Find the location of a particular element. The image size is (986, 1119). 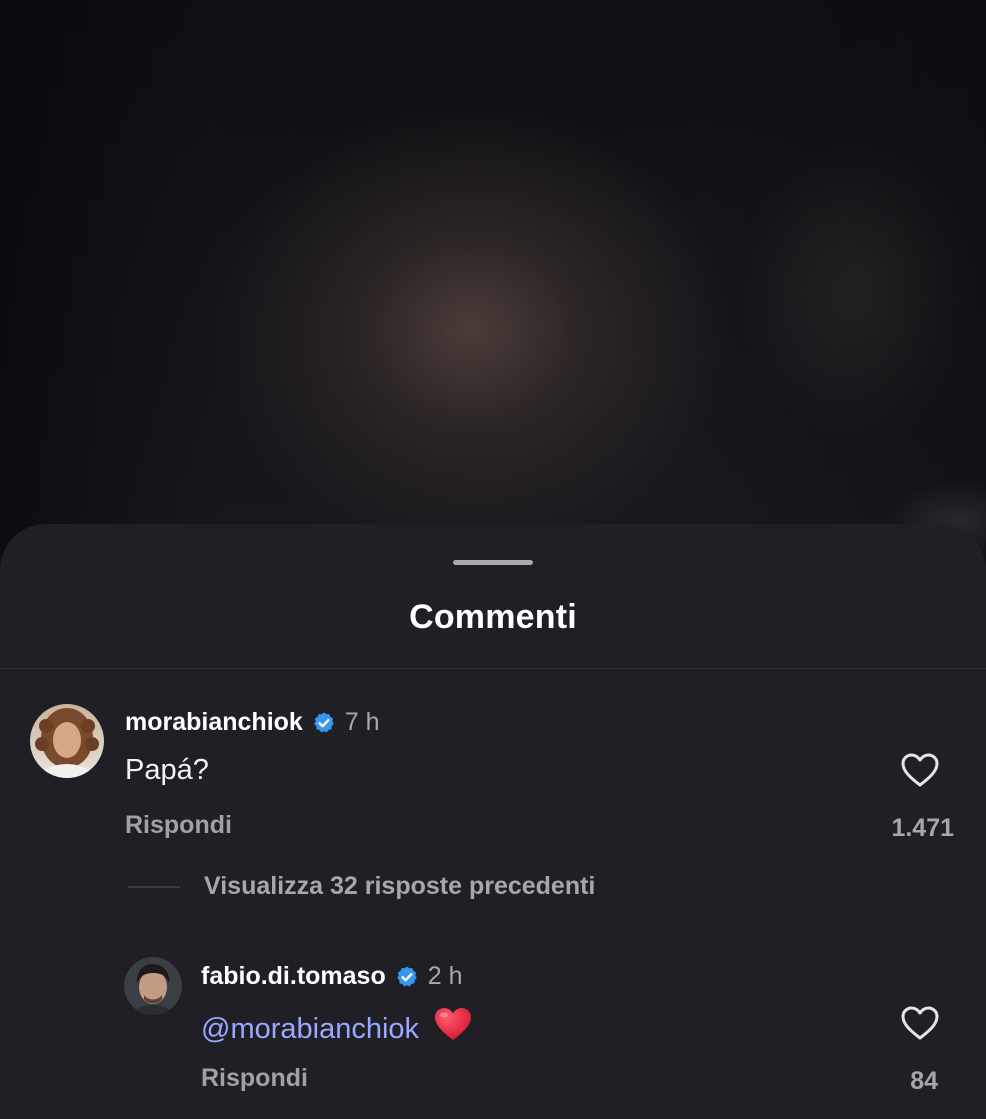

reply-reply-button: Rispondi is located at coordinates (254, 1078).